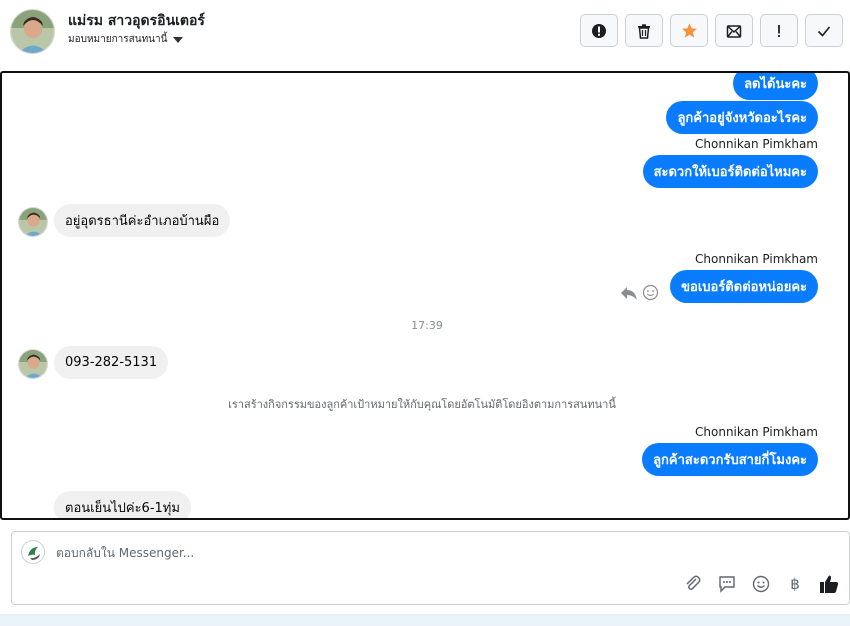 Image resolution: width=850 pixels, height=626 pixels. What do you see at coordinates (775, 86) in the screenshot?
I see `message-outgoing: ลดได้นะคะ` at bounding box center [775, 86].